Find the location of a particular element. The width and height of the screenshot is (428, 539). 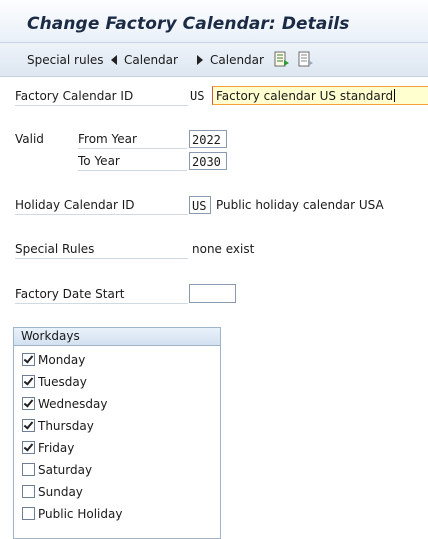

workday-sunday-checkbox: Sunday is located at coordinates (52, 492).